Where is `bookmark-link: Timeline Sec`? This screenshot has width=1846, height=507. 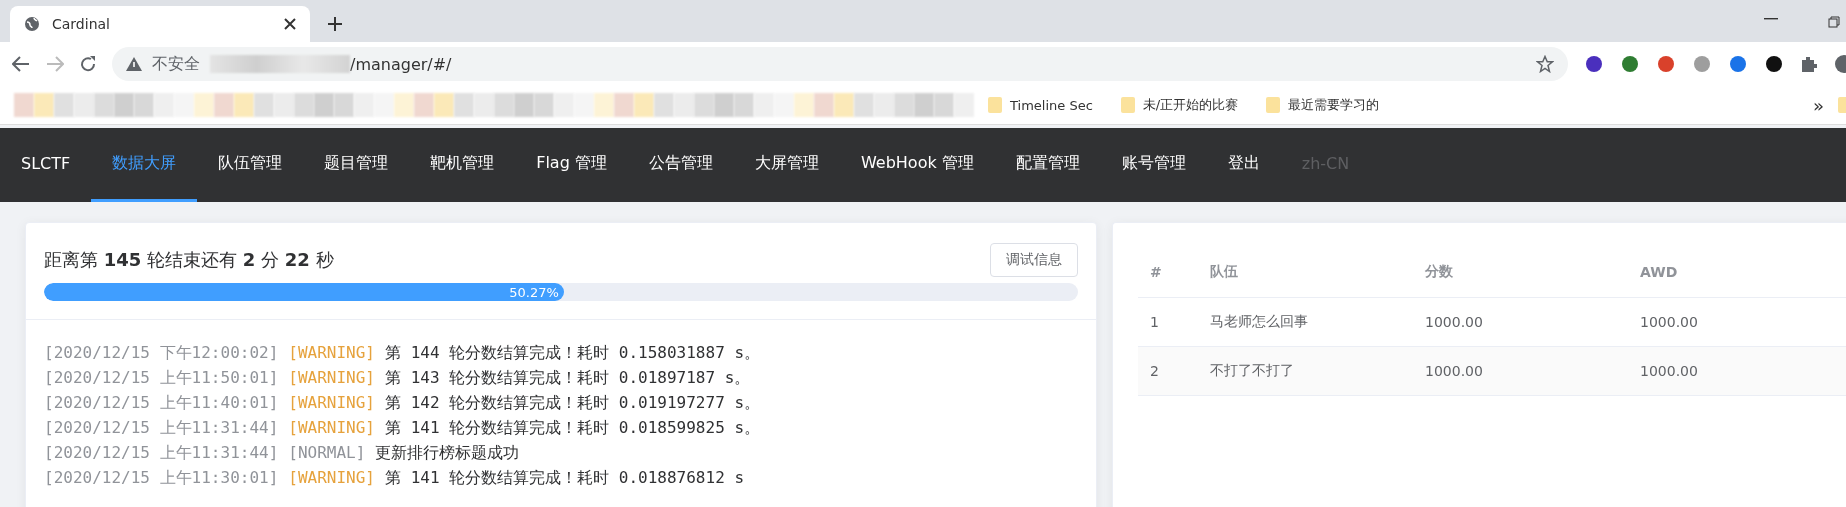 bookmark-link: Timeline Sec is located at coordinates (1051, 105).